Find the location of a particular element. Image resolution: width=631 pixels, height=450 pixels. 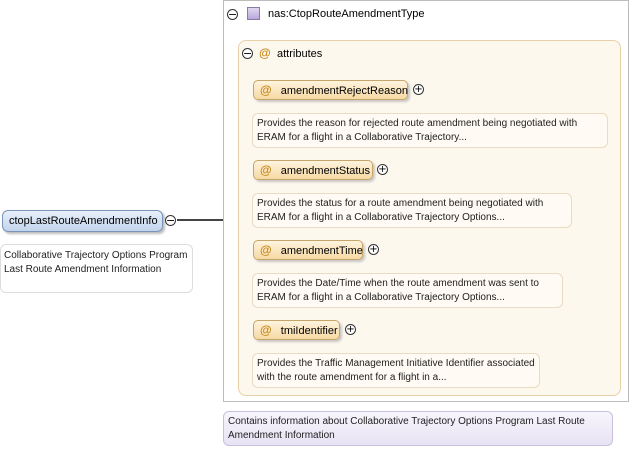

complex-type-icon is located at coordinates (253, 13).